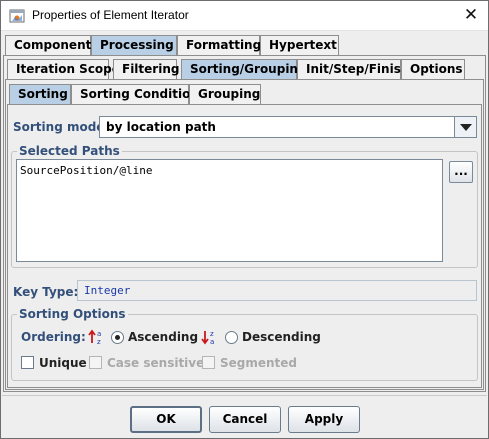  What do you see at coordinates (27, 362) in the screenshot?
I see `unique-checkbox` at bounding box center [27, 362].